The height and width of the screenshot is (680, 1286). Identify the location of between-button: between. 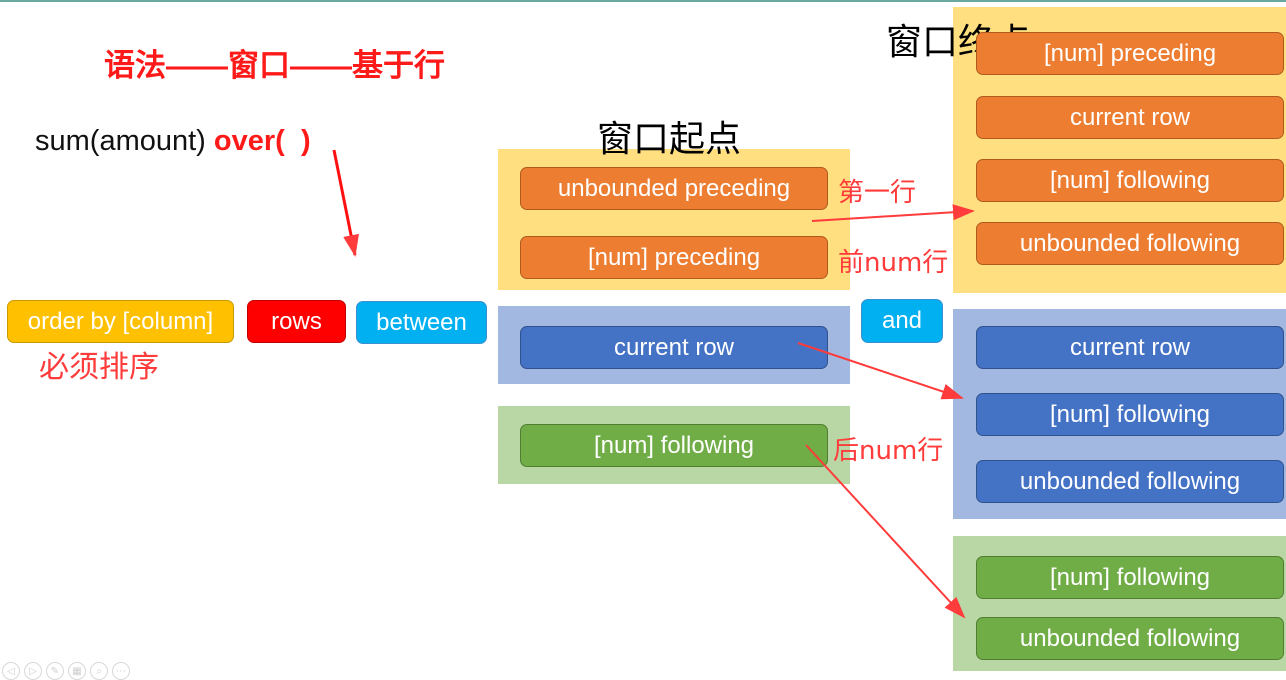
(421, 322).